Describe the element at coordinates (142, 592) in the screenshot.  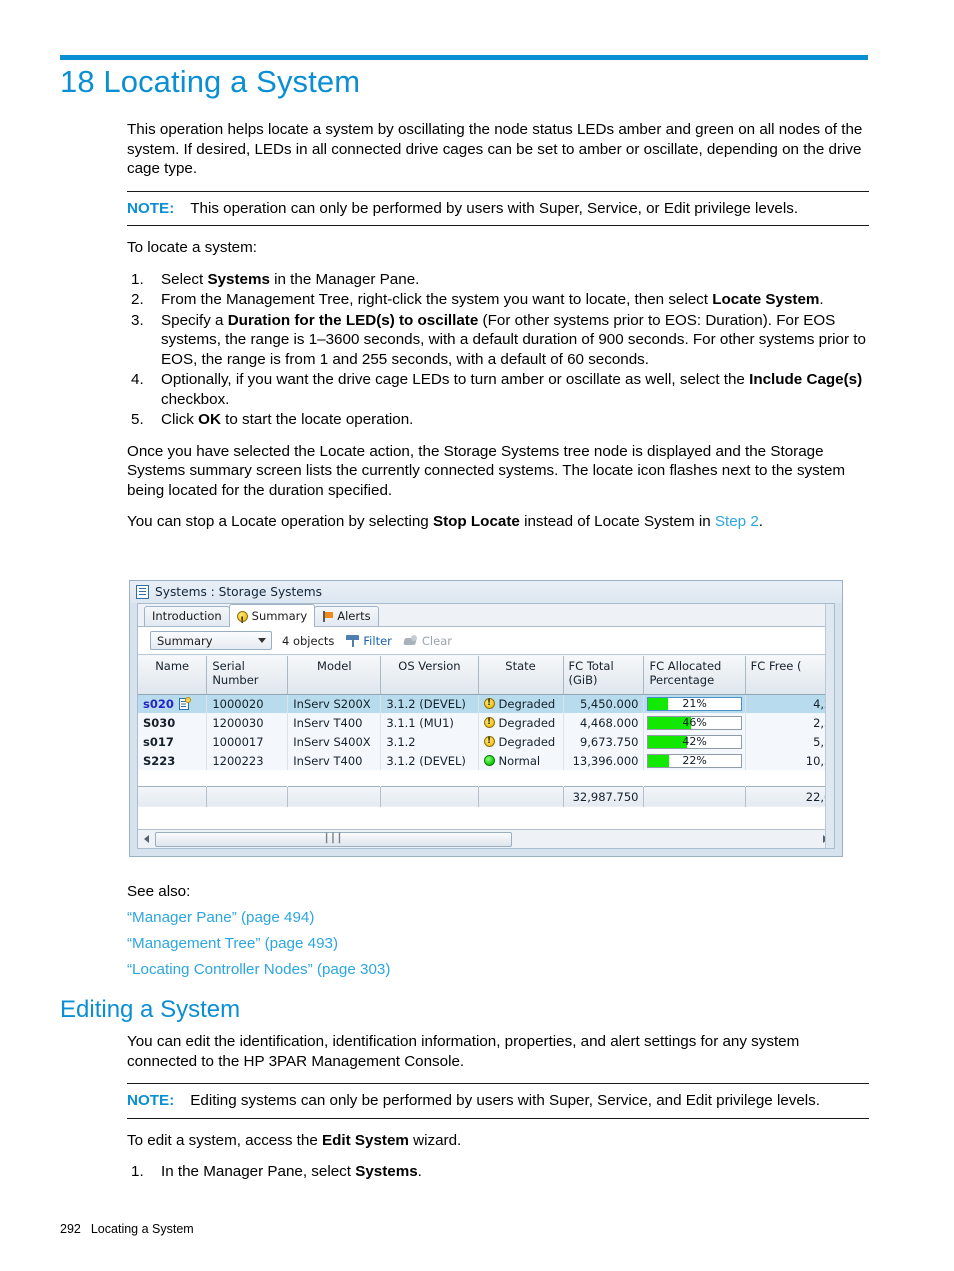
I see `systems-icon` at that location.